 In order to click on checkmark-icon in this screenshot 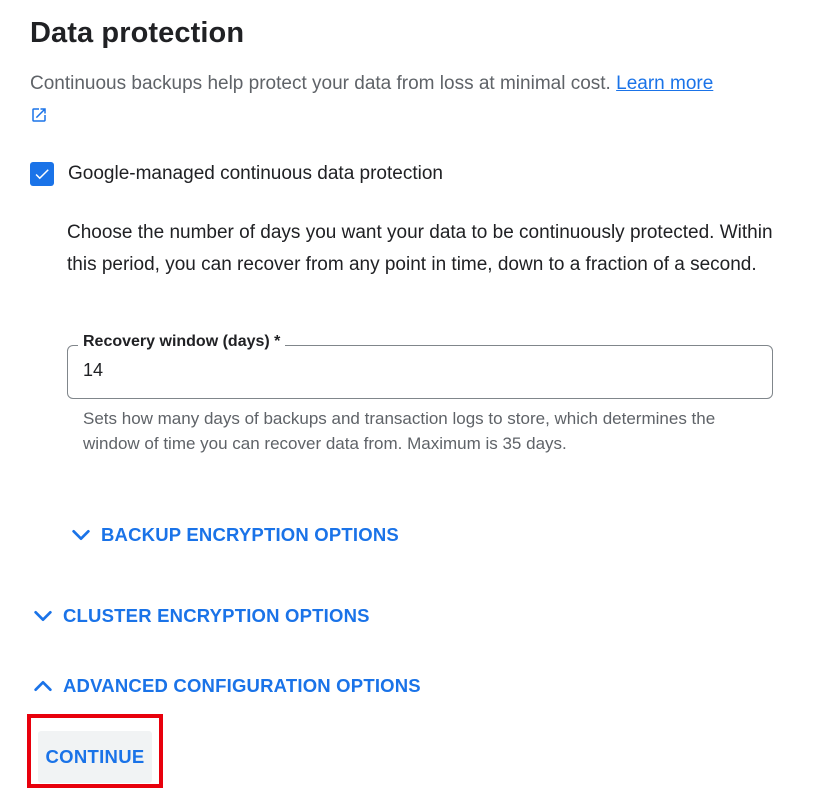, I will do `click(42, 174)`.